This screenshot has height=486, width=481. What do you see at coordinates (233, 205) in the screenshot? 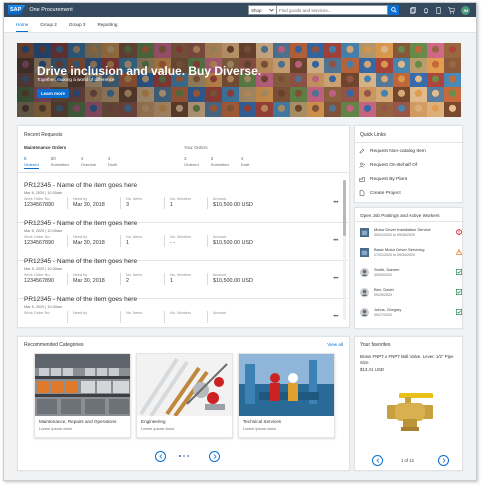
I see `field-value: $10,500.00 USD` at bounding box center [233, 205].